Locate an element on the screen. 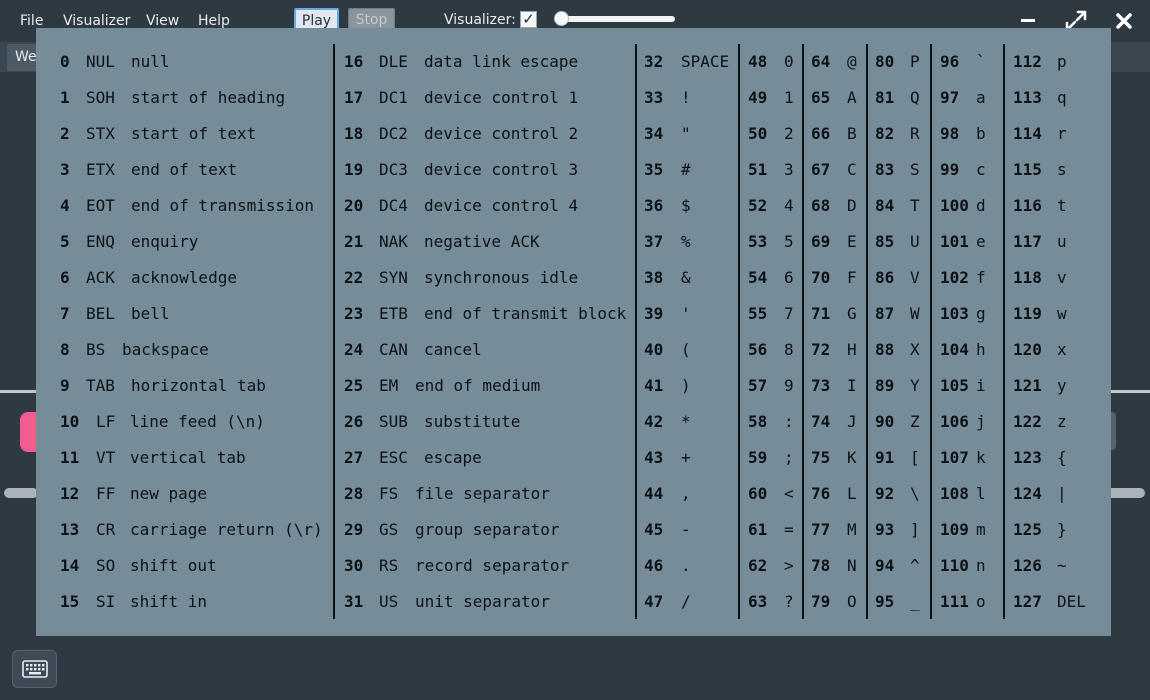  ascii-code: 98 is located at coordinates (950, 133).